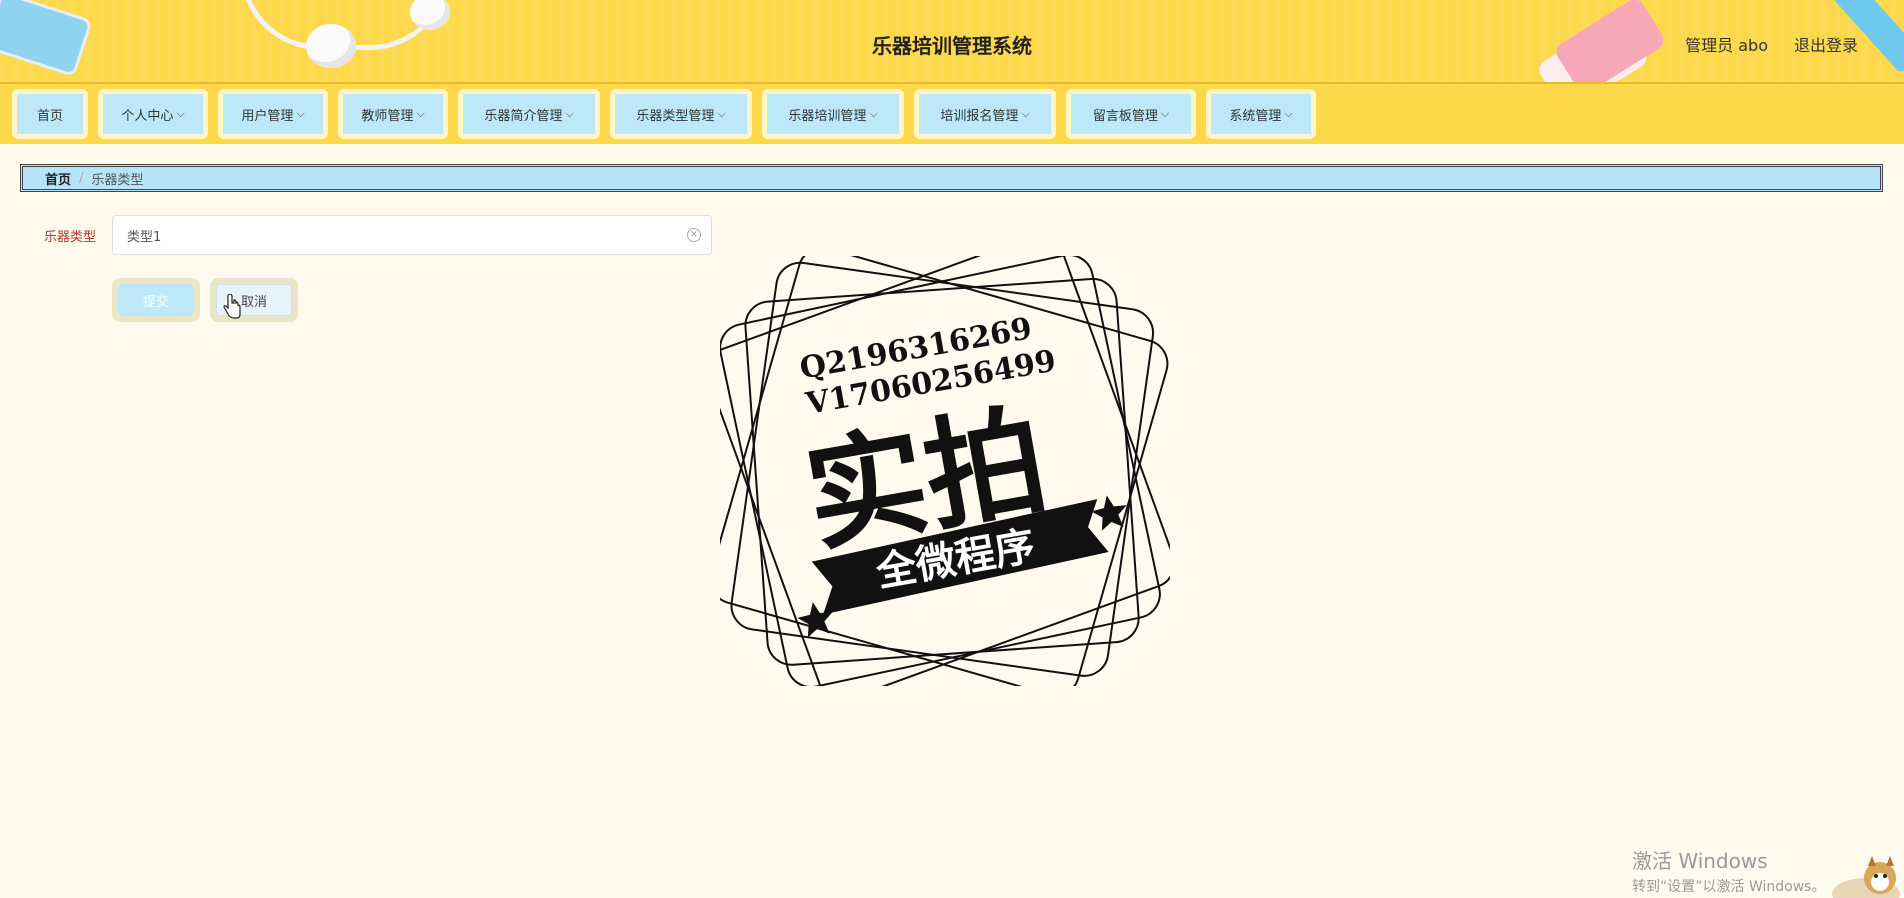 The height and width of the screenshot is (898, 1904). I want to click on windows-activation-title: 激活 Windows, so click(1700, 861).